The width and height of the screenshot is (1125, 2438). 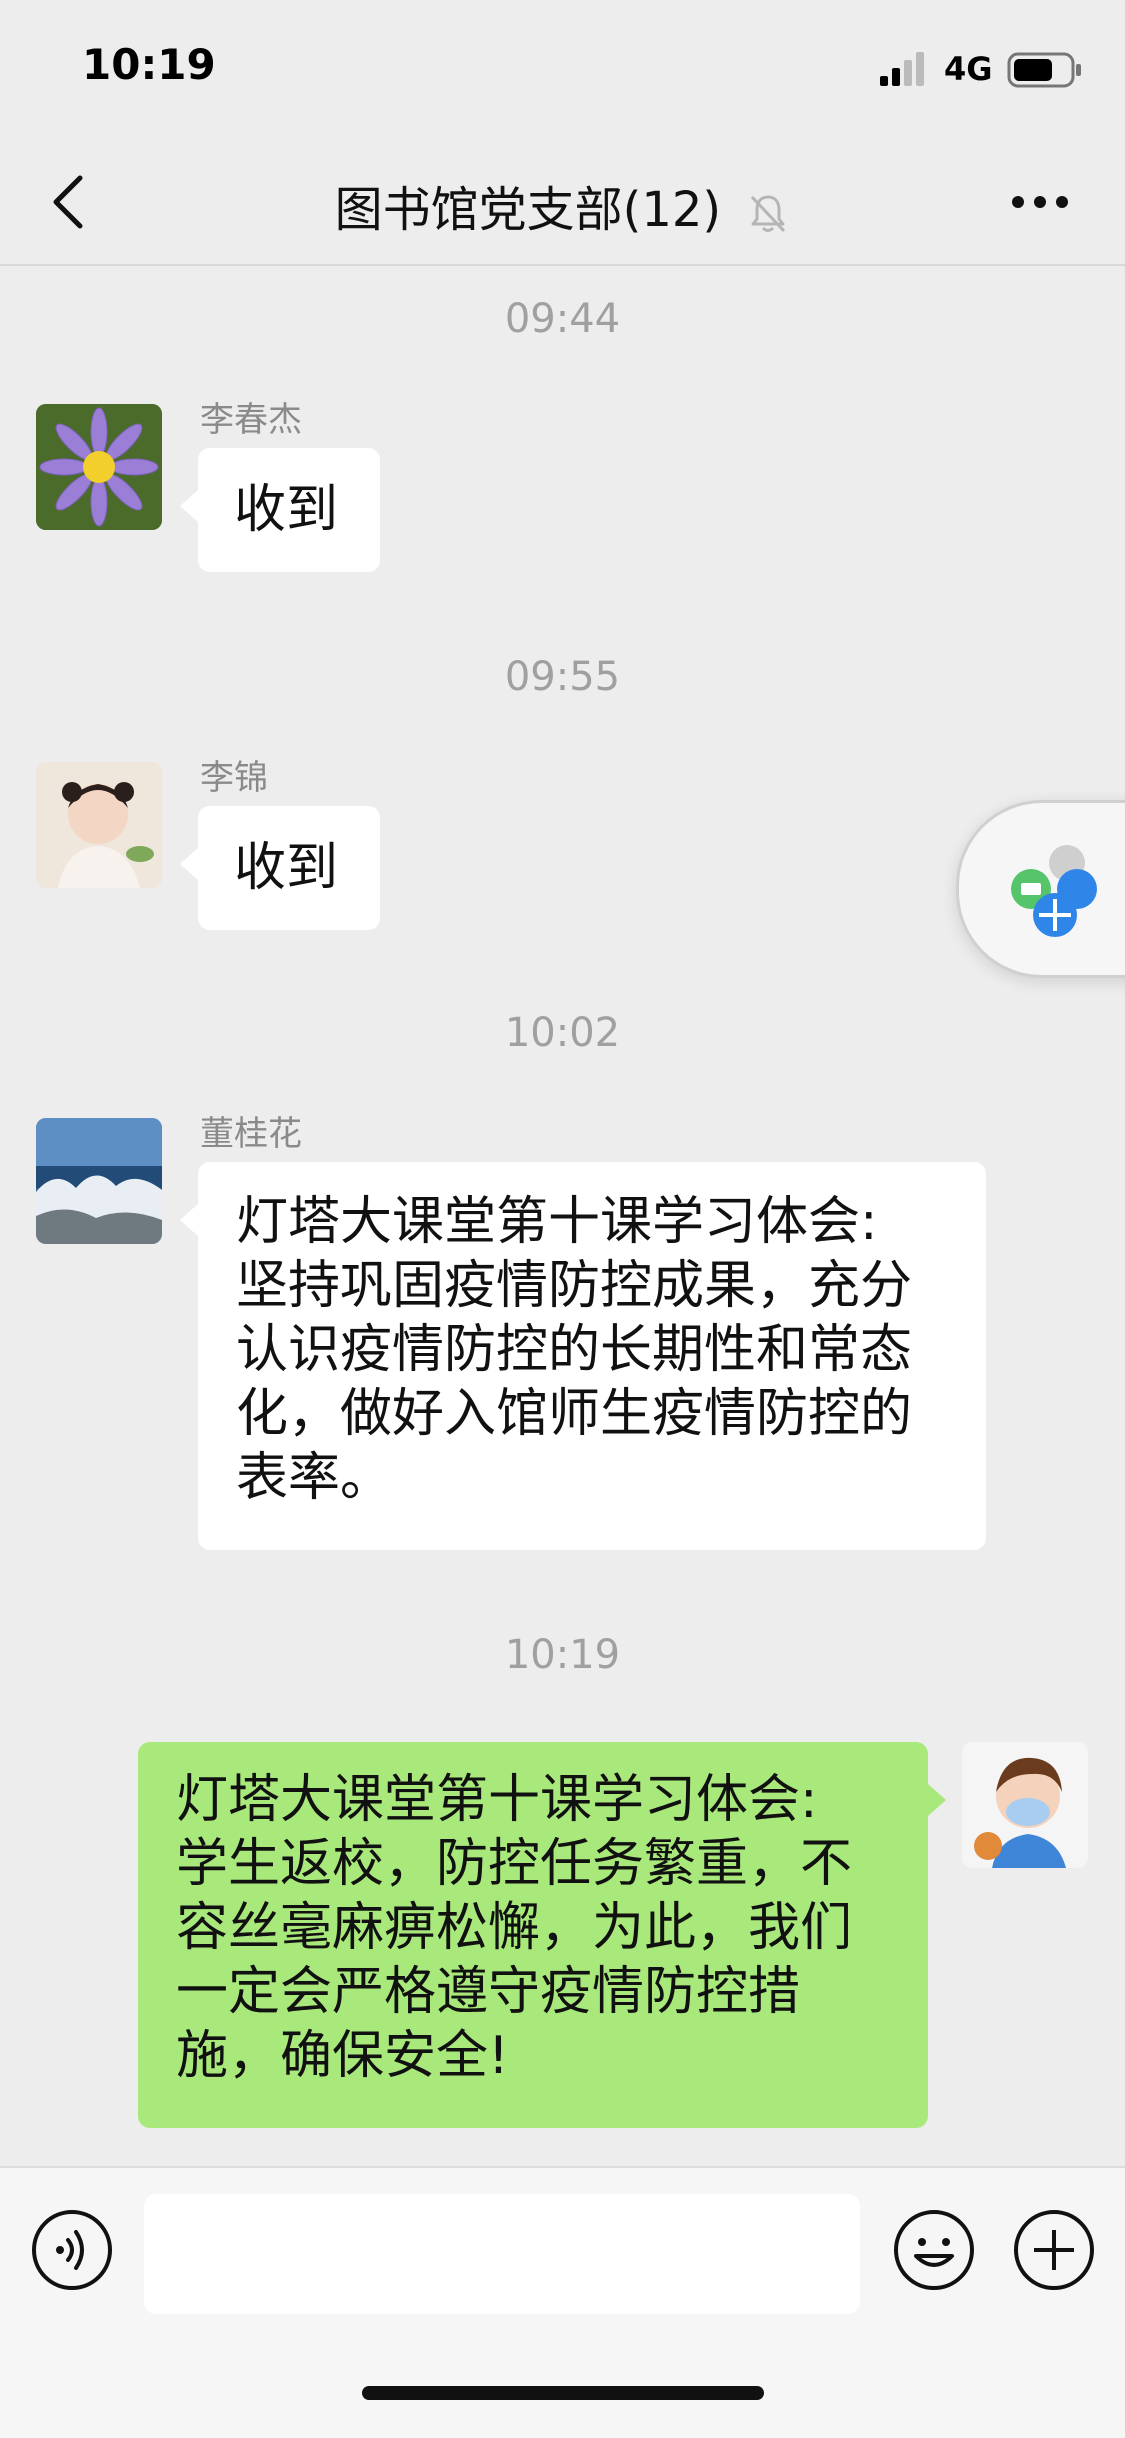 I want to click on girl-avatar-image, so click(x=99, y=825).